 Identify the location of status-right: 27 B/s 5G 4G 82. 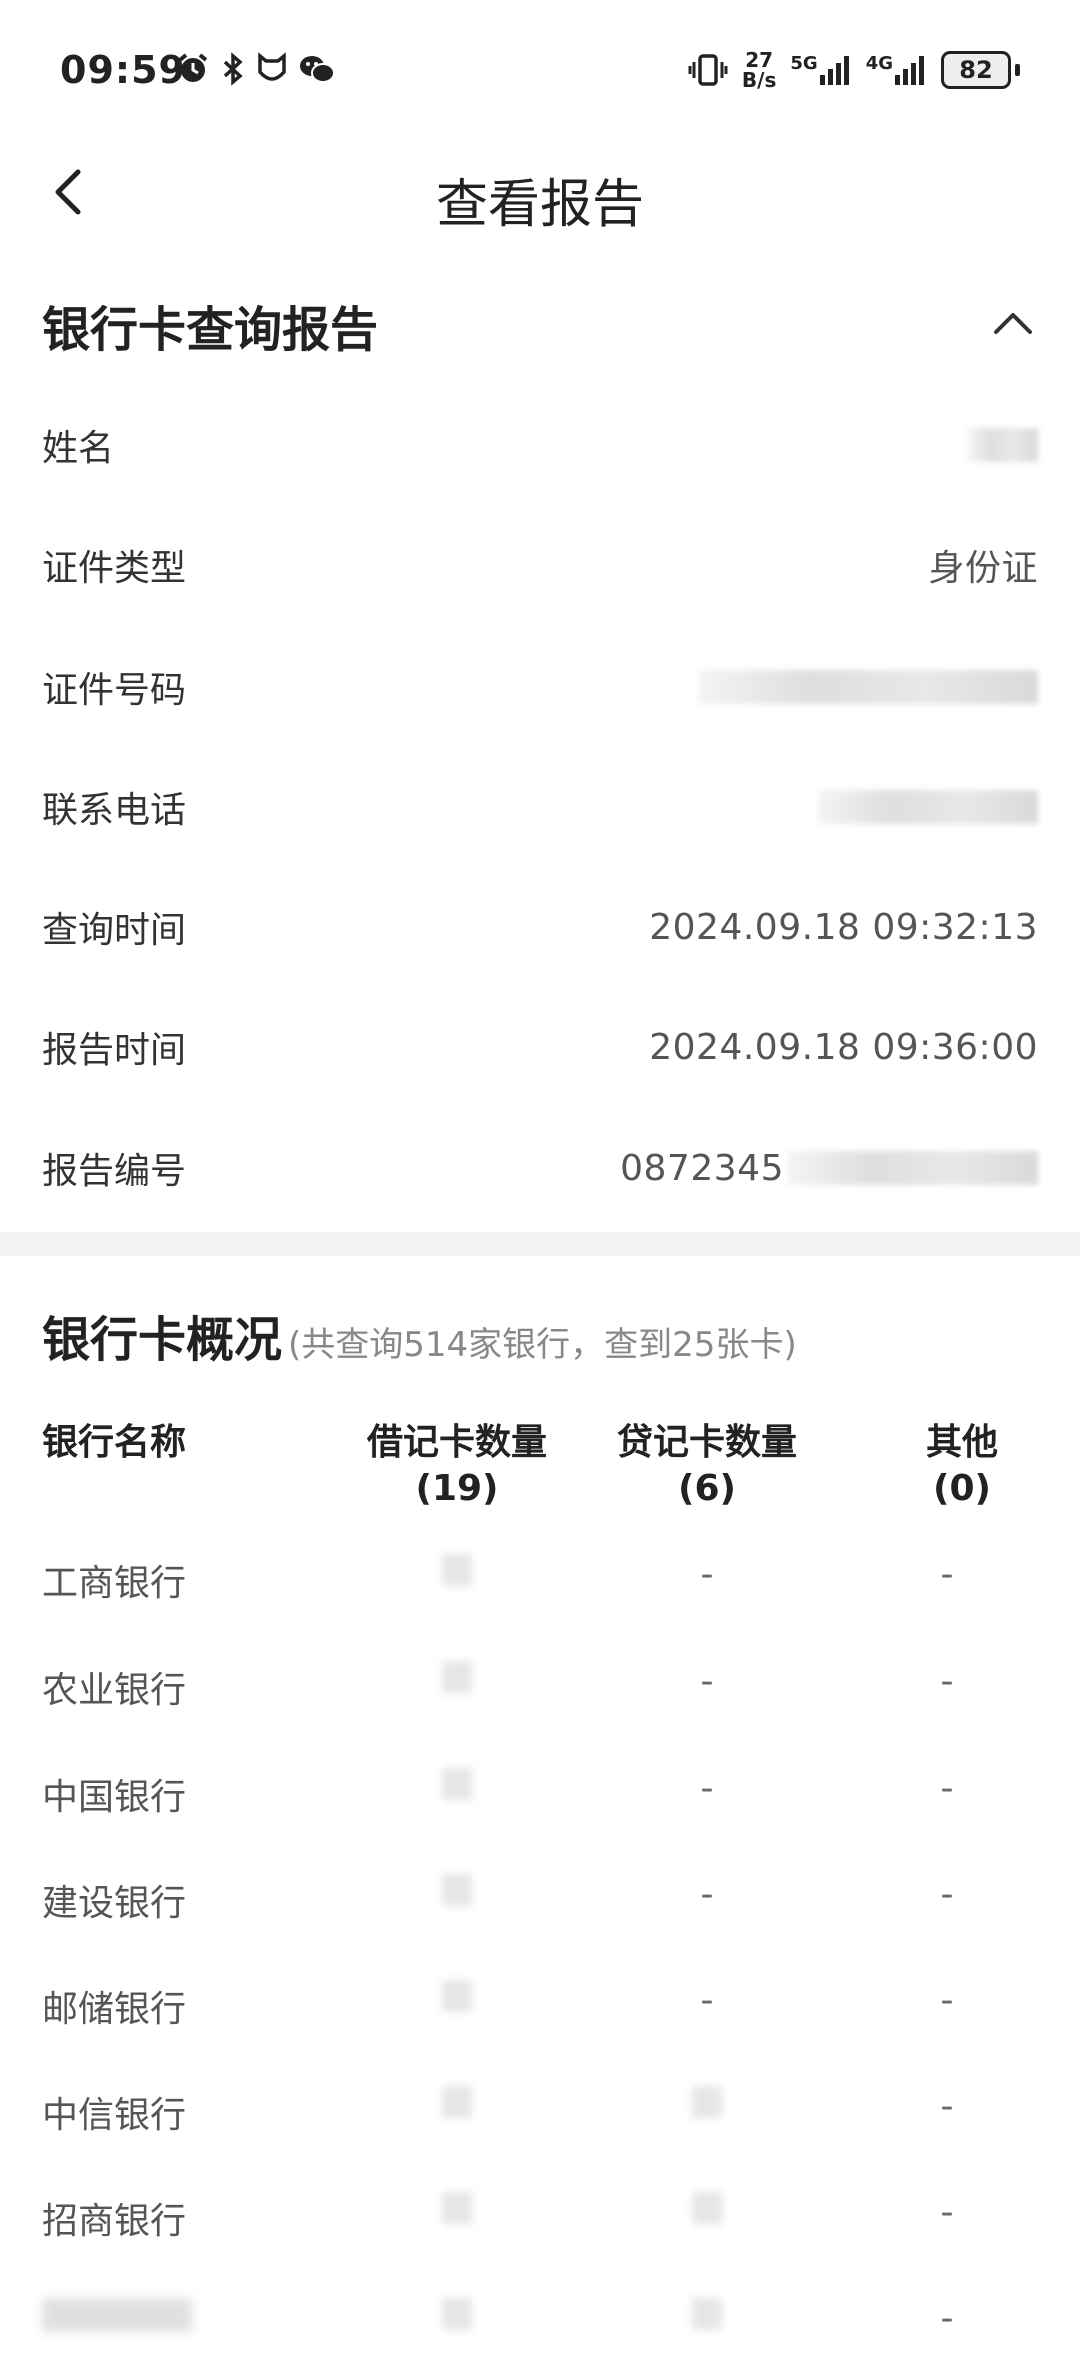
(854, 70).